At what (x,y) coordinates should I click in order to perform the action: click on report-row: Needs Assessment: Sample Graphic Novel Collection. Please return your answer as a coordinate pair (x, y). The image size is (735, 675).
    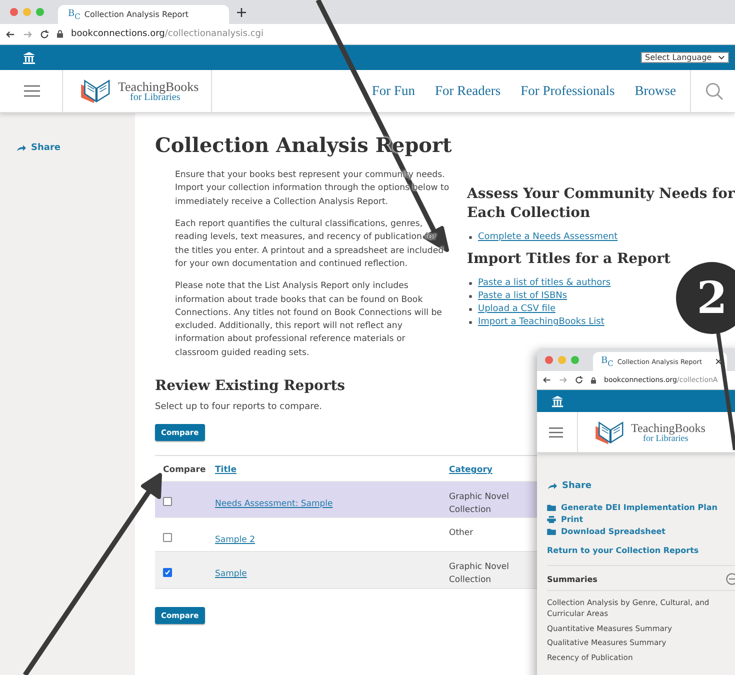
    Looking at the image, I should click on (346, 500).